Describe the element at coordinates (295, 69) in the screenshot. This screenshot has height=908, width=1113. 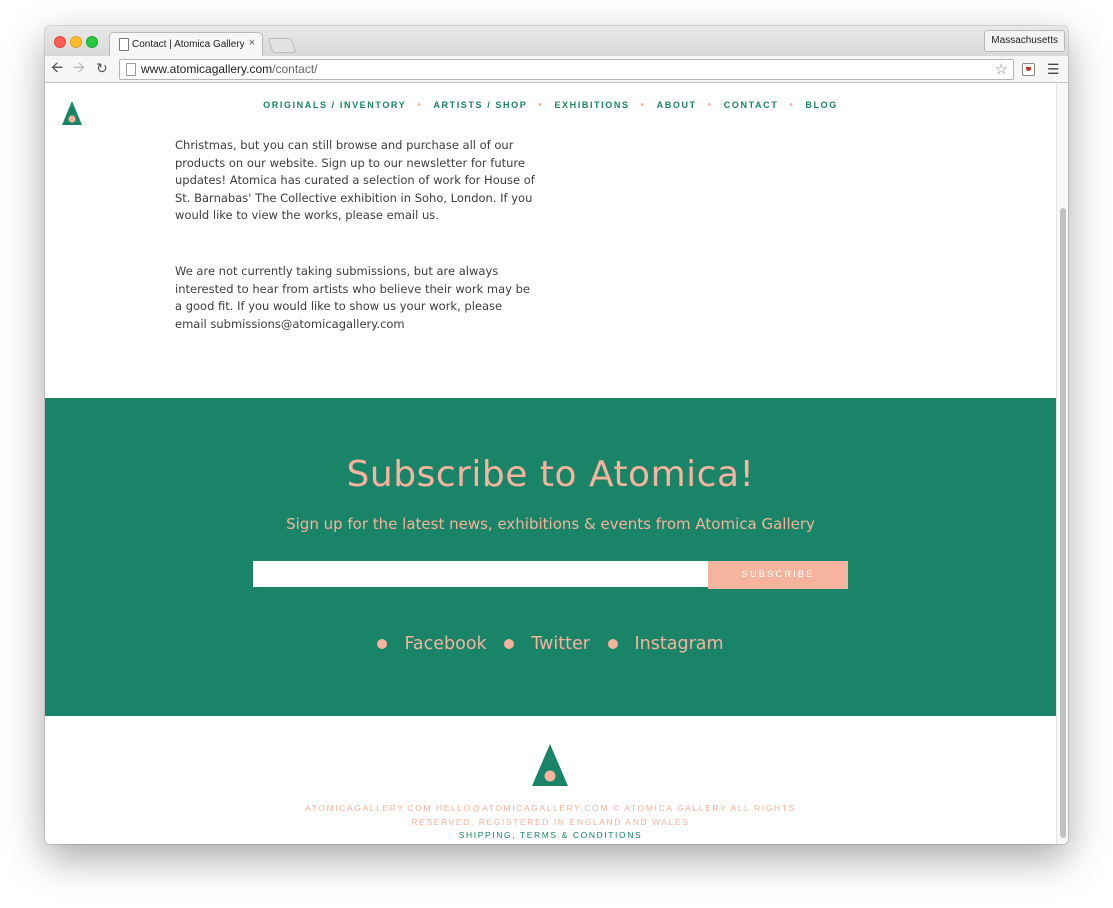
I see `url-path: /contact/` at that location.